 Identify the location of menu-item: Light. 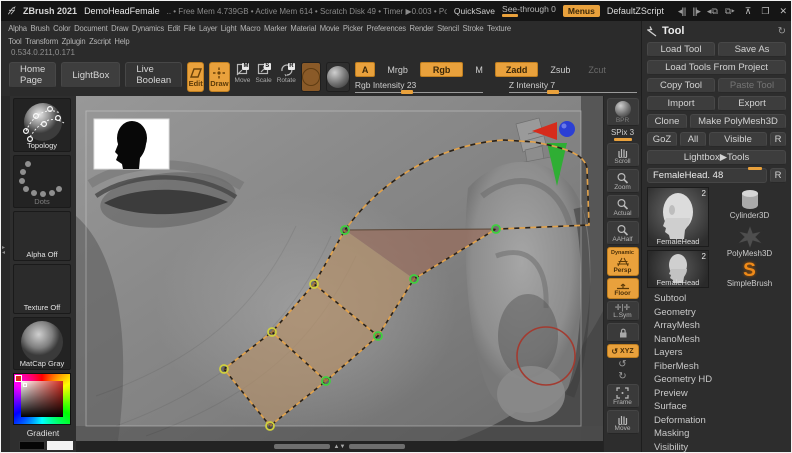
(229, 28).